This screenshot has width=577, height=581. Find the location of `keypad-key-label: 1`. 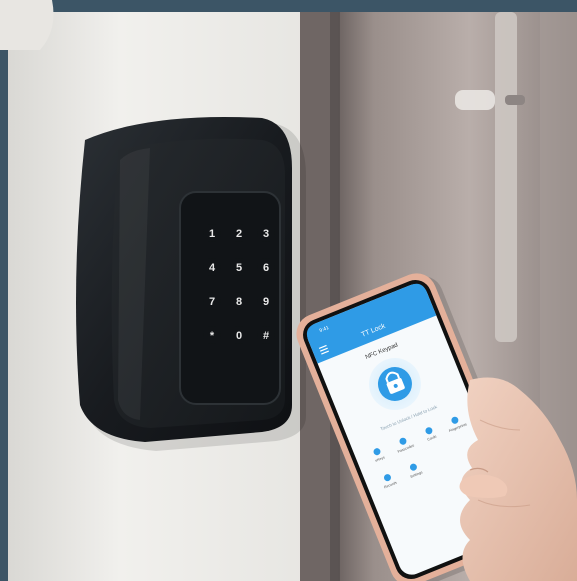

keypad-key-label: 1 is located at coordinates (212, 234).